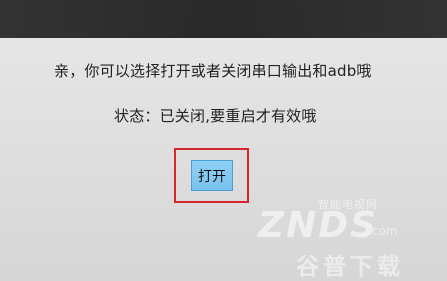 This screenshot has height=281, width=447. Describe the element at coordinates (212, 175) in the screenshot. I see `open-button: 打开` at that location.